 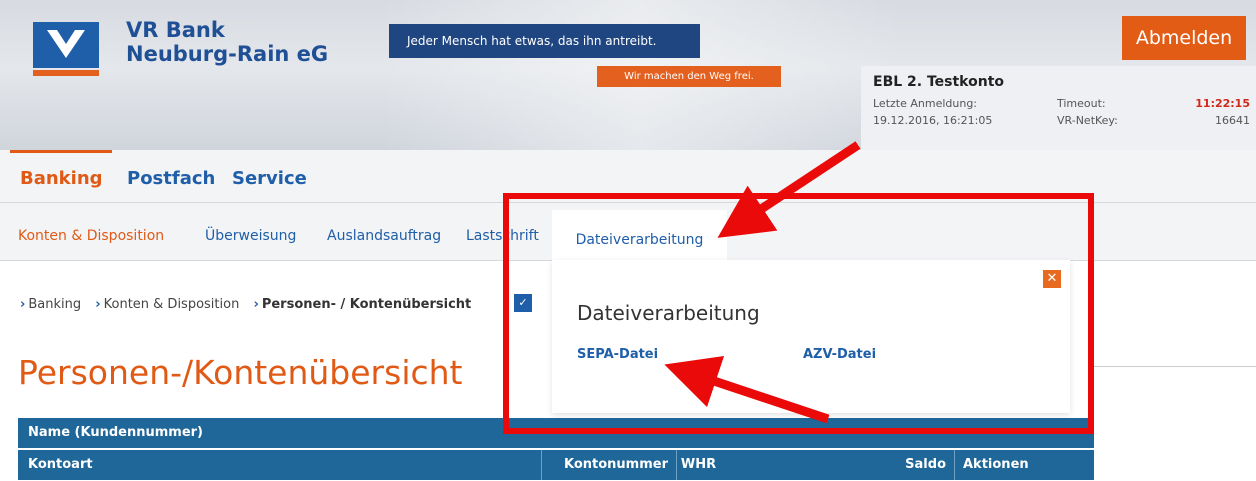 What do you see at coordinates (54, 304) in the screenshot?
I see `breadcrumb-banking: Banking` at bounding box center [54, 304].